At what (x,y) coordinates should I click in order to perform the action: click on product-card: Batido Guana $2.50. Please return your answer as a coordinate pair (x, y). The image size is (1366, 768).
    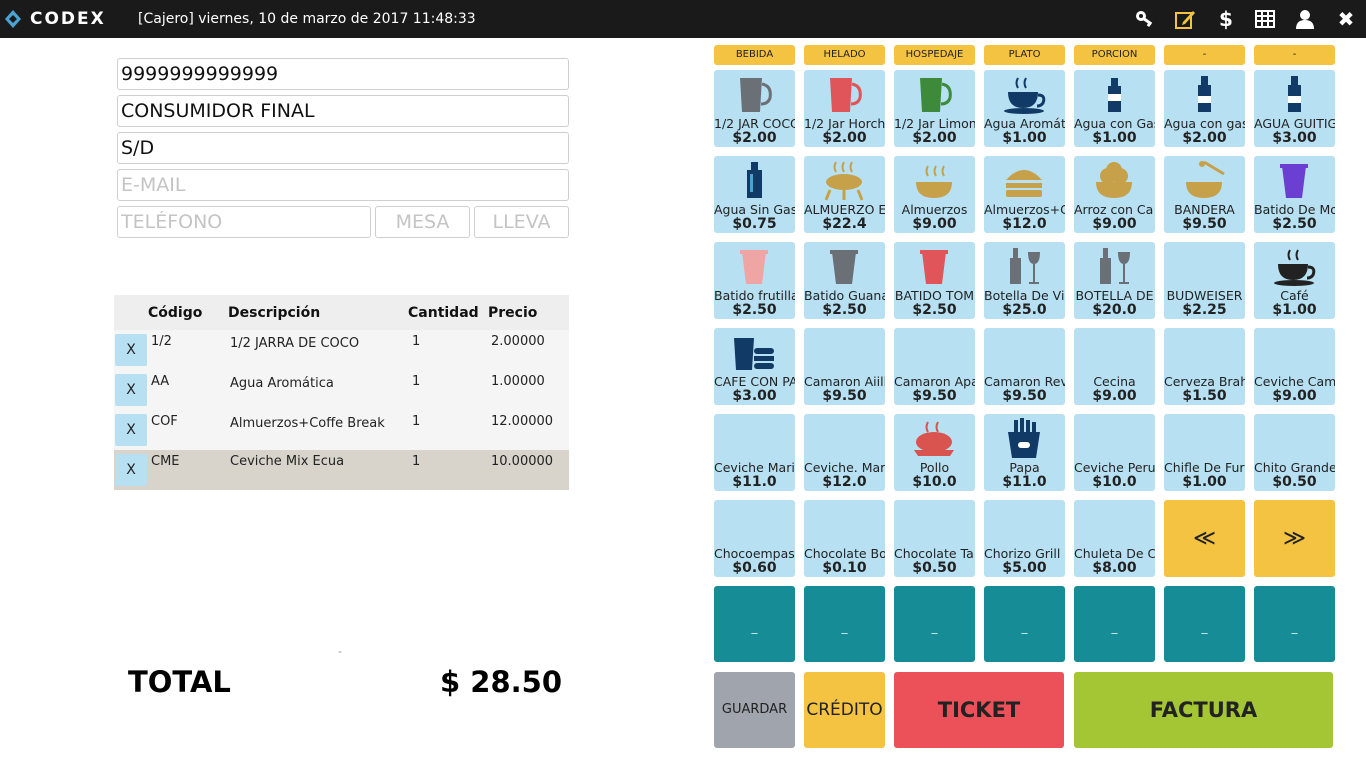
    Looking at the image, I should click on (844, 280).